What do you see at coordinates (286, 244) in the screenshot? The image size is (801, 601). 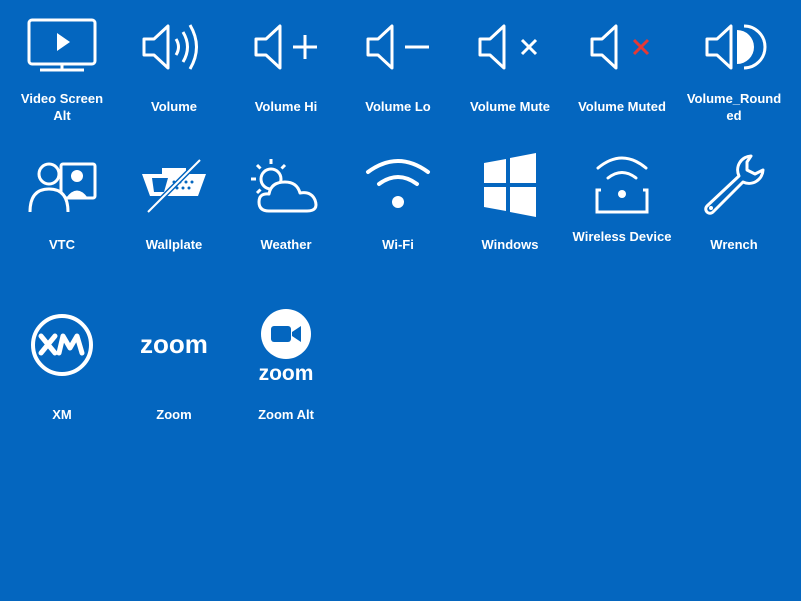 I see `tile-label: Weather` at bounding box center [286, 244].